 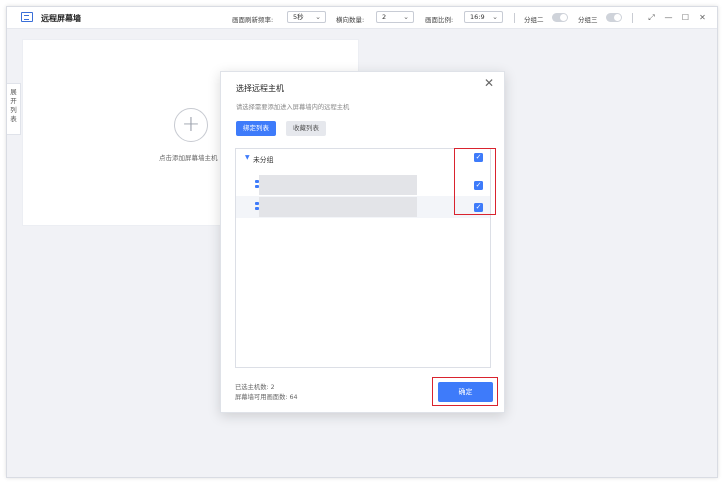 I want to click on add-icon: +, so click(x=191, y=125).